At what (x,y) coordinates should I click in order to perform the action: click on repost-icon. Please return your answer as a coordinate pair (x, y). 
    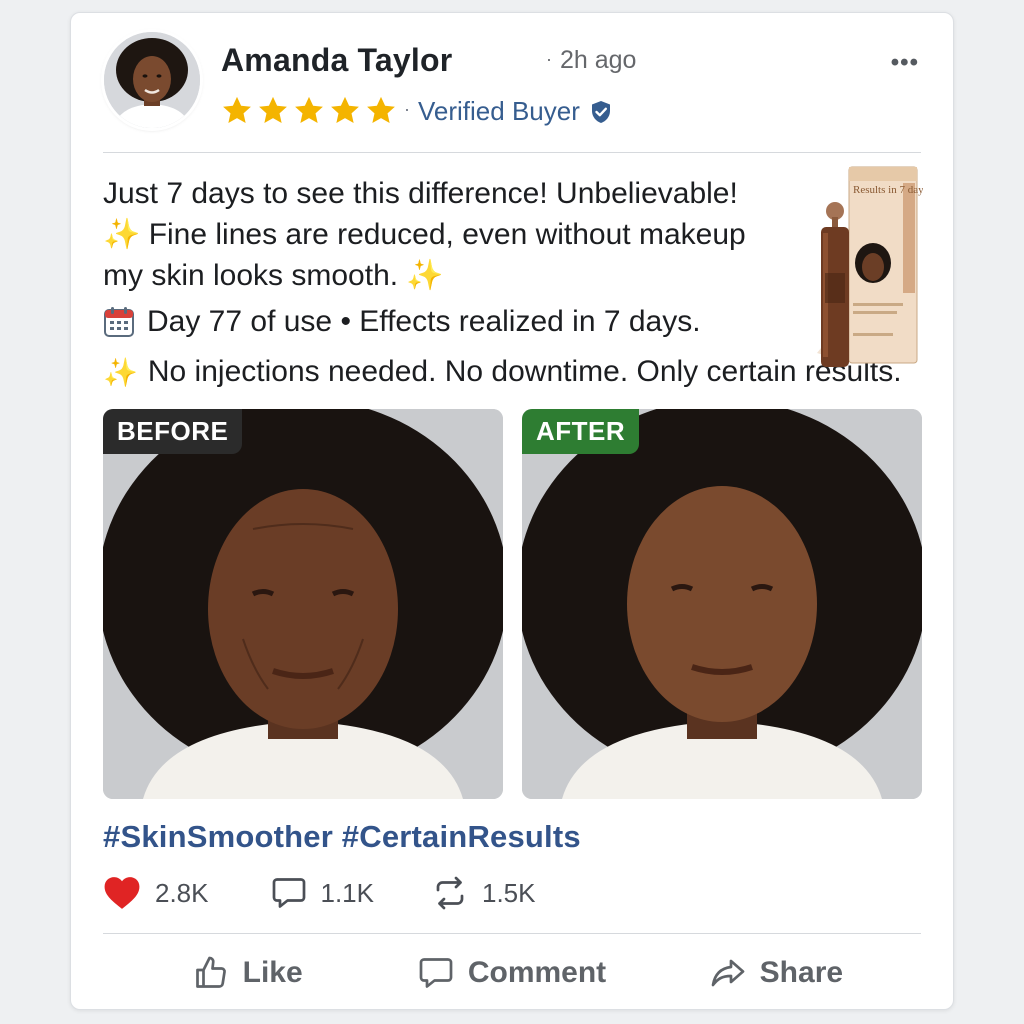
    Looking at the image, I should click on (450, 893).